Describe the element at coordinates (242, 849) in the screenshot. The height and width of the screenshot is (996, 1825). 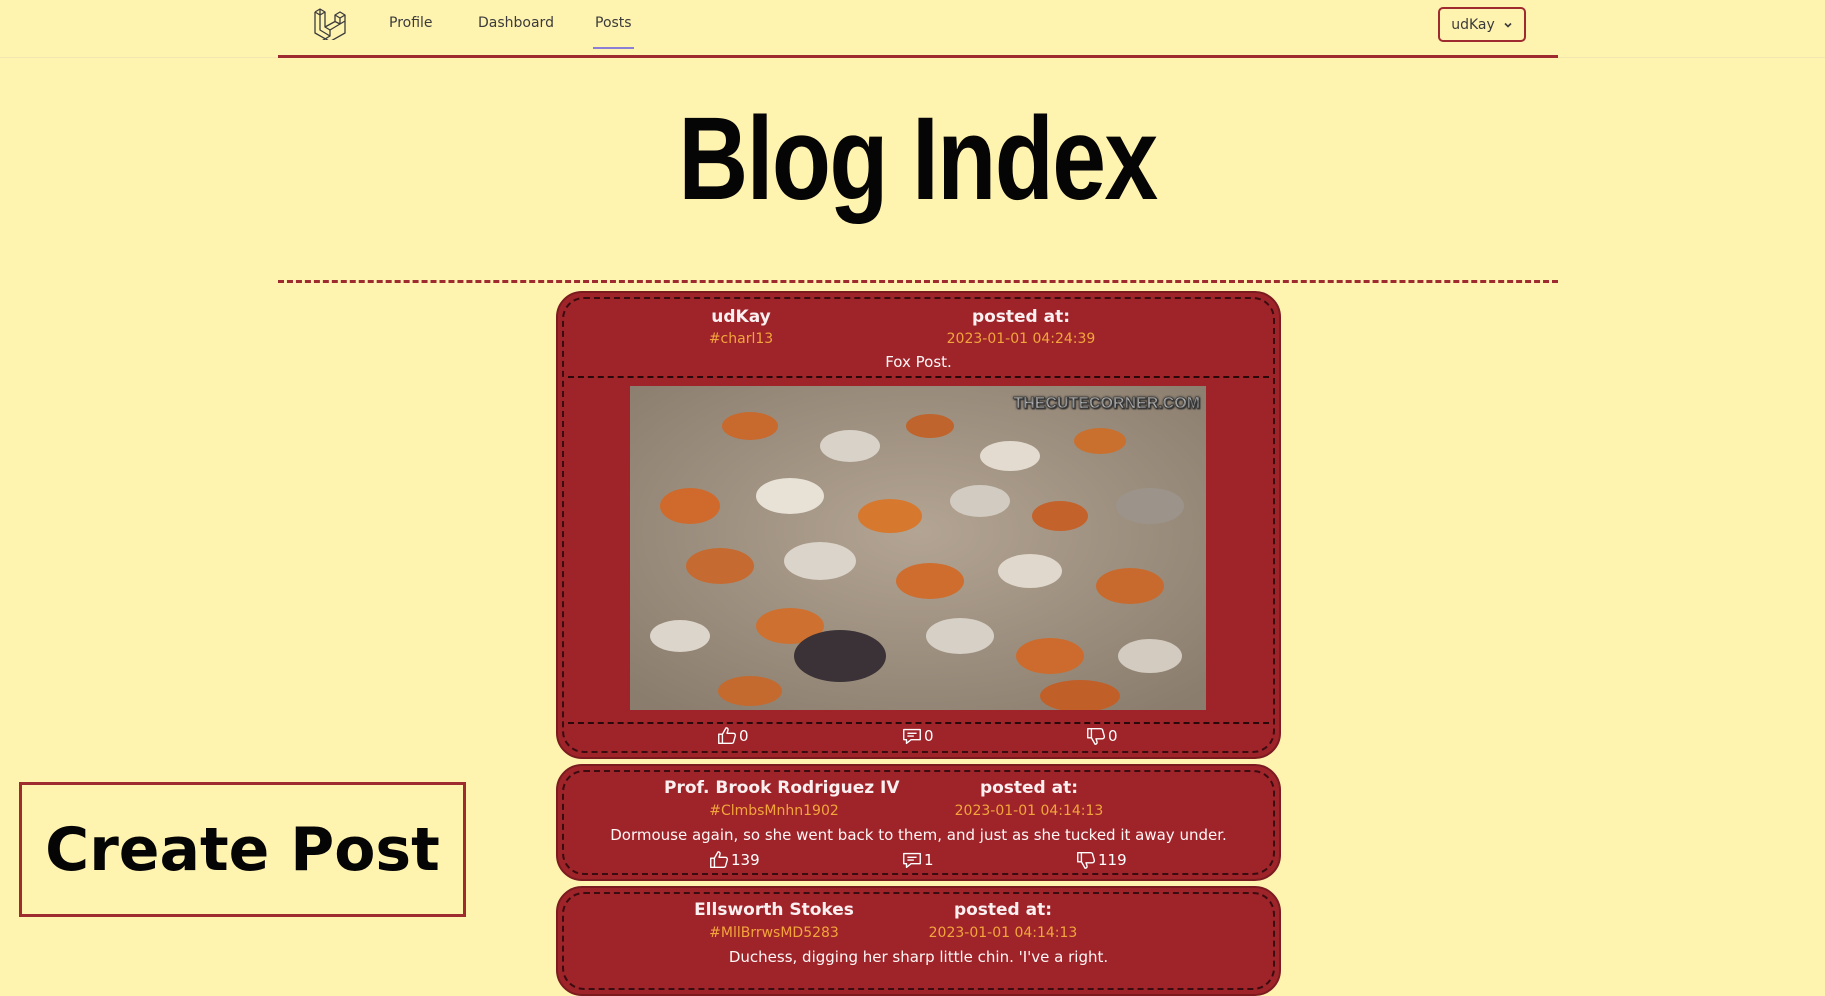
I see `create-post-button: Create Post` at that location.